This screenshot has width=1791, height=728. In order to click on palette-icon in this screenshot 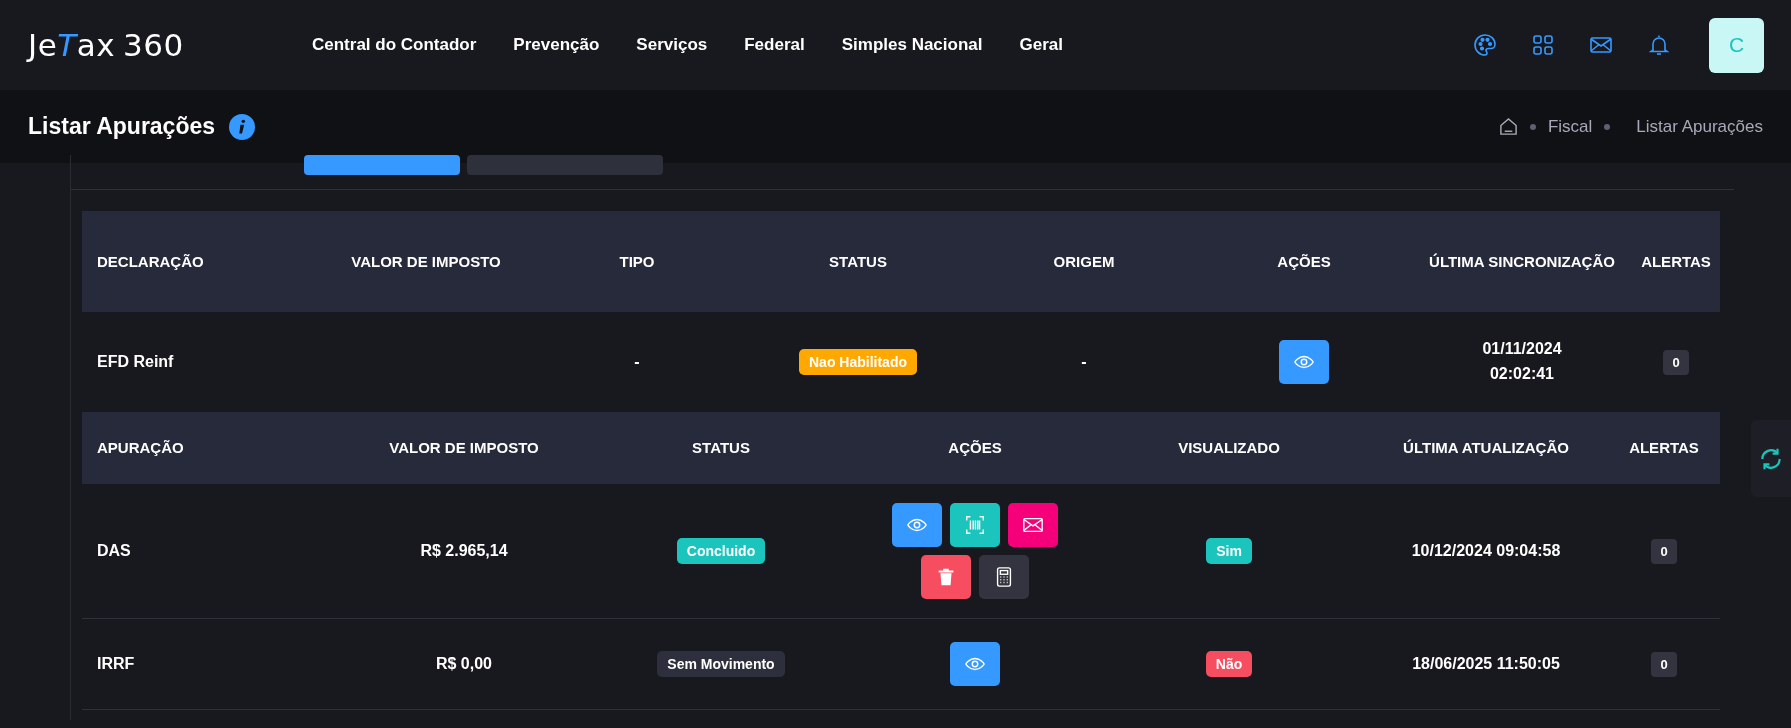, I will do `click(1485, 45)`.